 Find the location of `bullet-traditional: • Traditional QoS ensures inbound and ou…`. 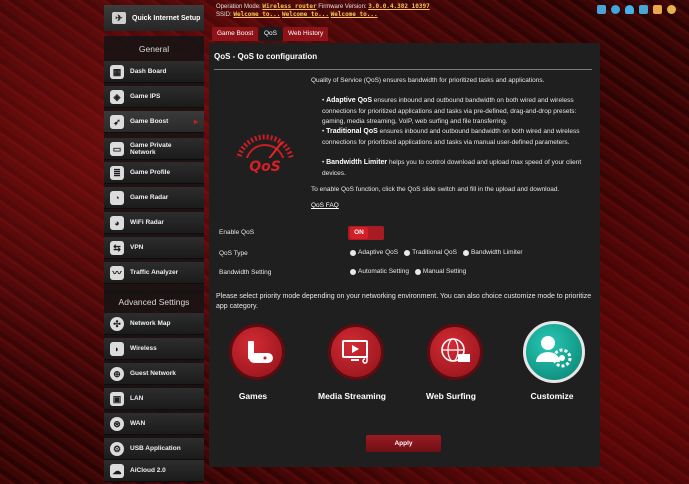

bullet-traditional: • Traditional QoS ensures inbound and ou… is located at coordinates (451, 137).